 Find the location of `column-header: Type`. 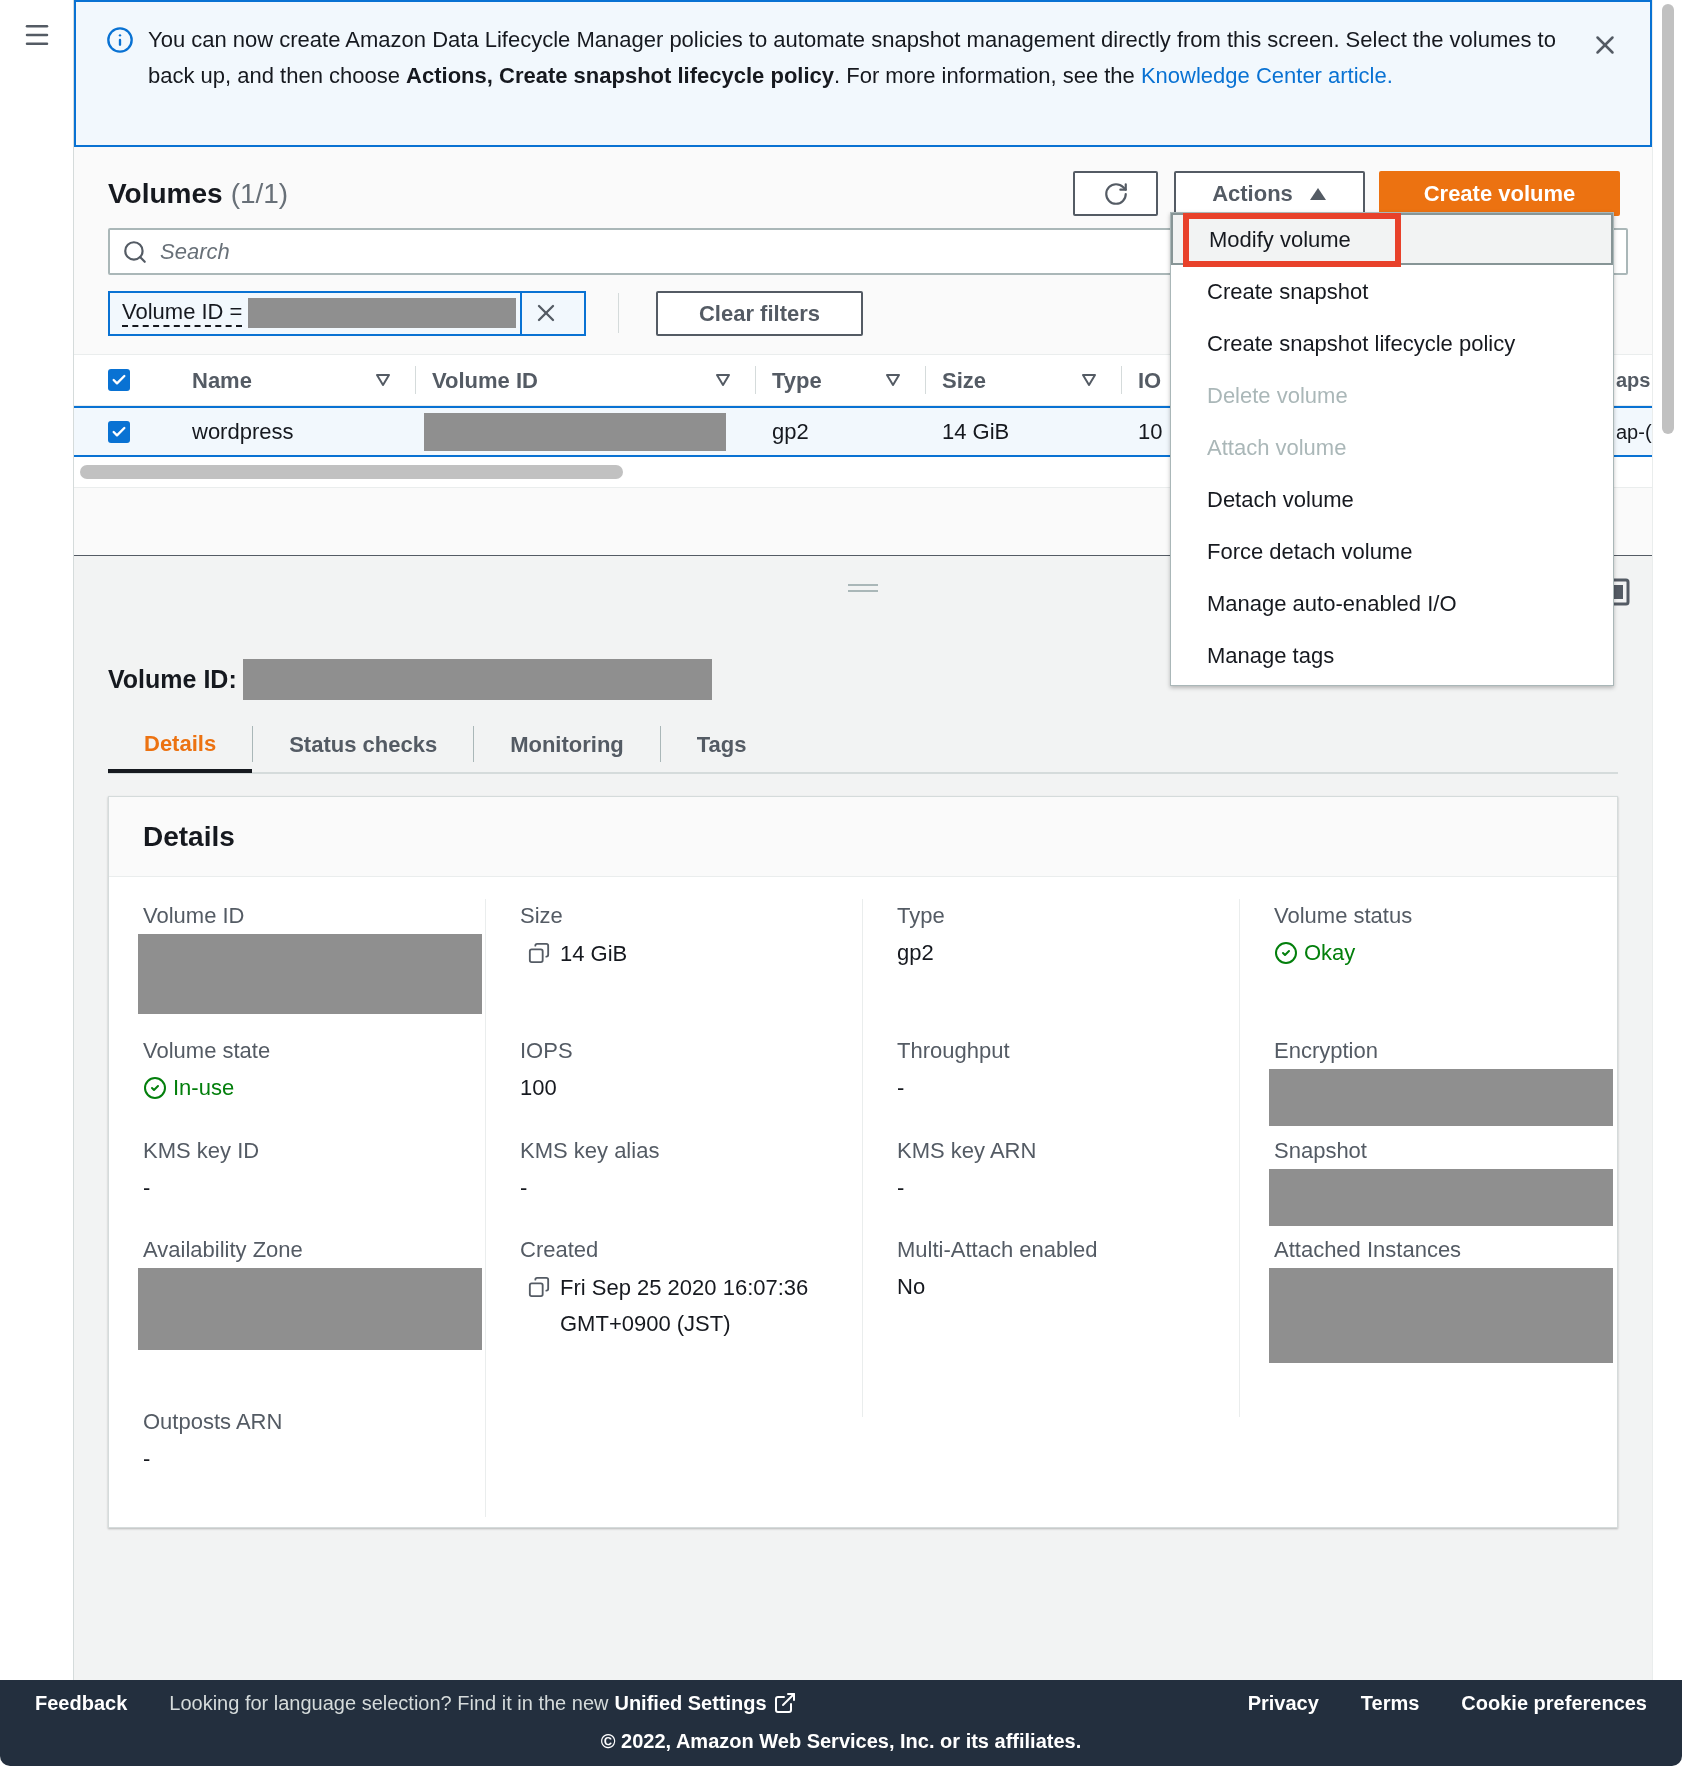

column-header: Type is located at coordinates (797, 380).